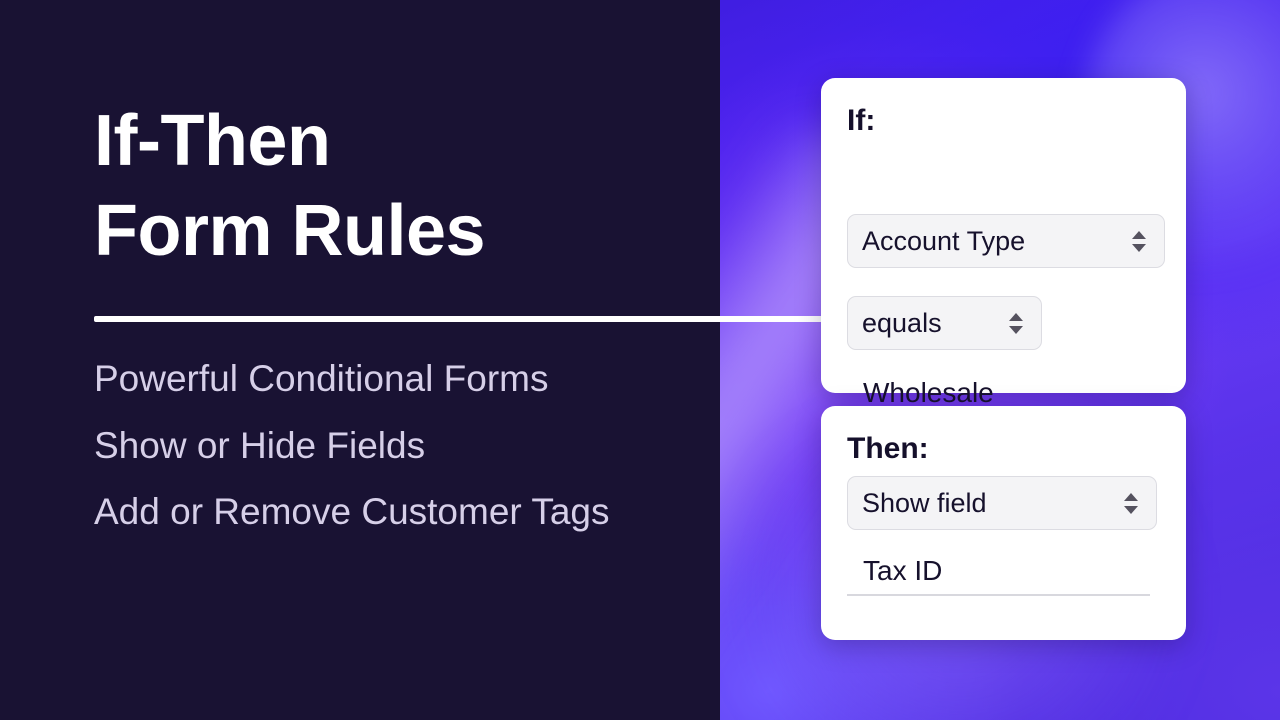 Image resolution: width=1280 pixels, height=720 pixels. I want to click on list-item: Powerful Conditional Forms, so click(321, 378).